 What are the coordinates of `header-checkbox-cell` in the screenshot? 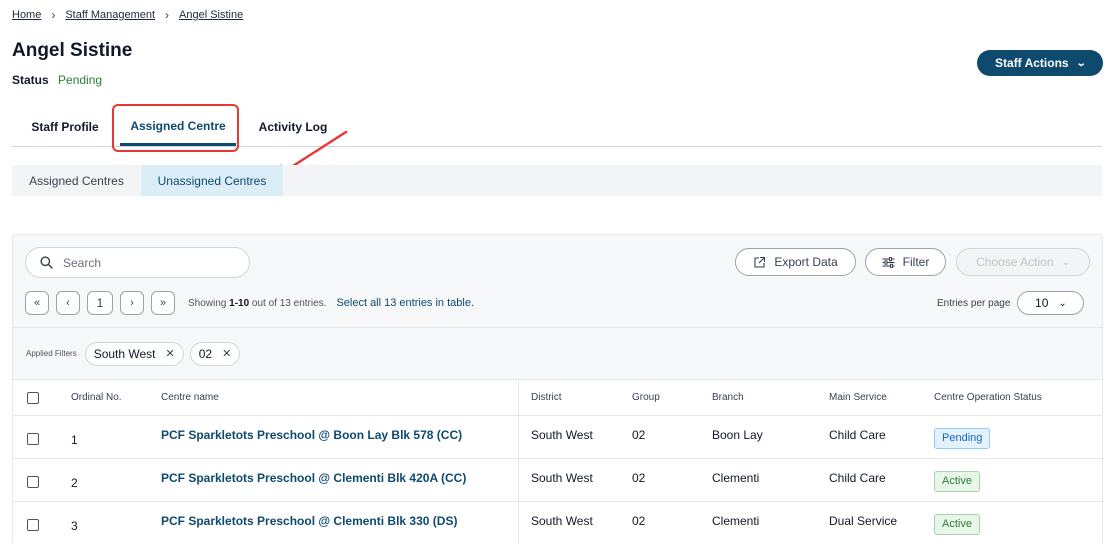 It's located at (33, 397).